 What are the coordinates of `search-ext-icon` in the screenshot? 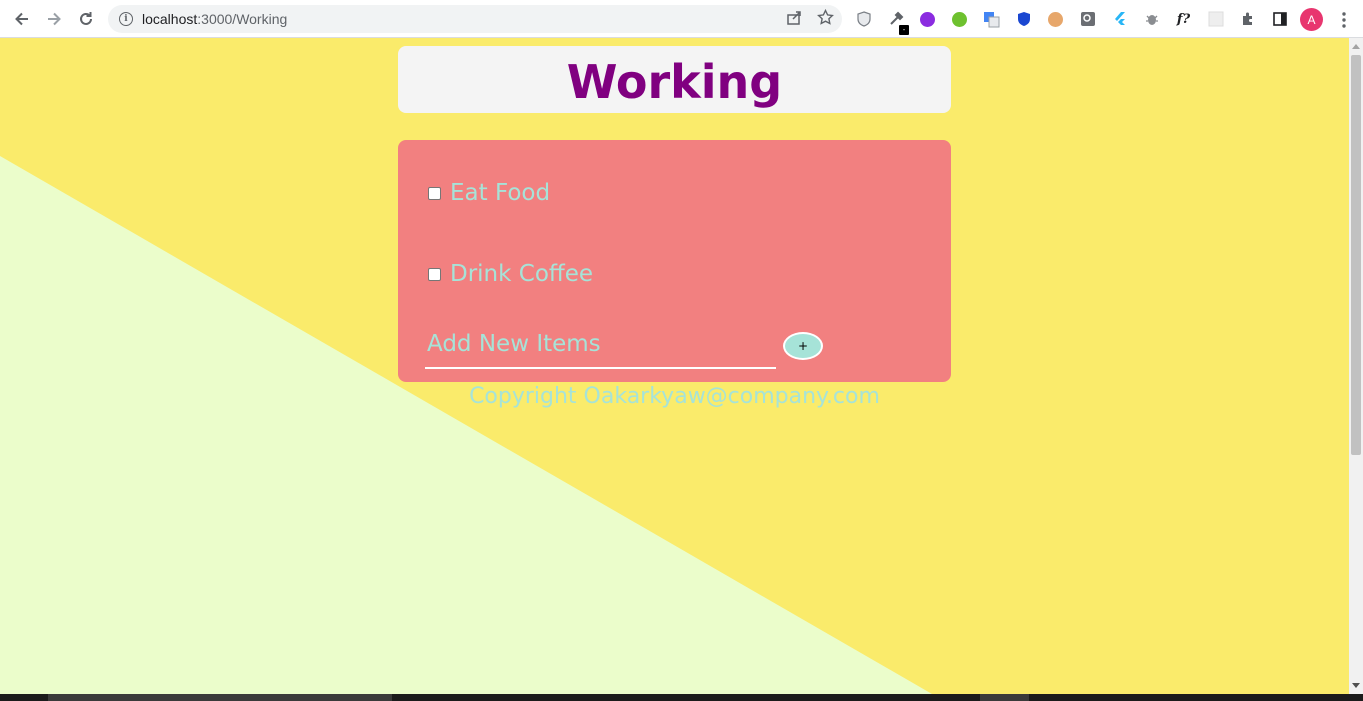 It's located at (1087, 19).